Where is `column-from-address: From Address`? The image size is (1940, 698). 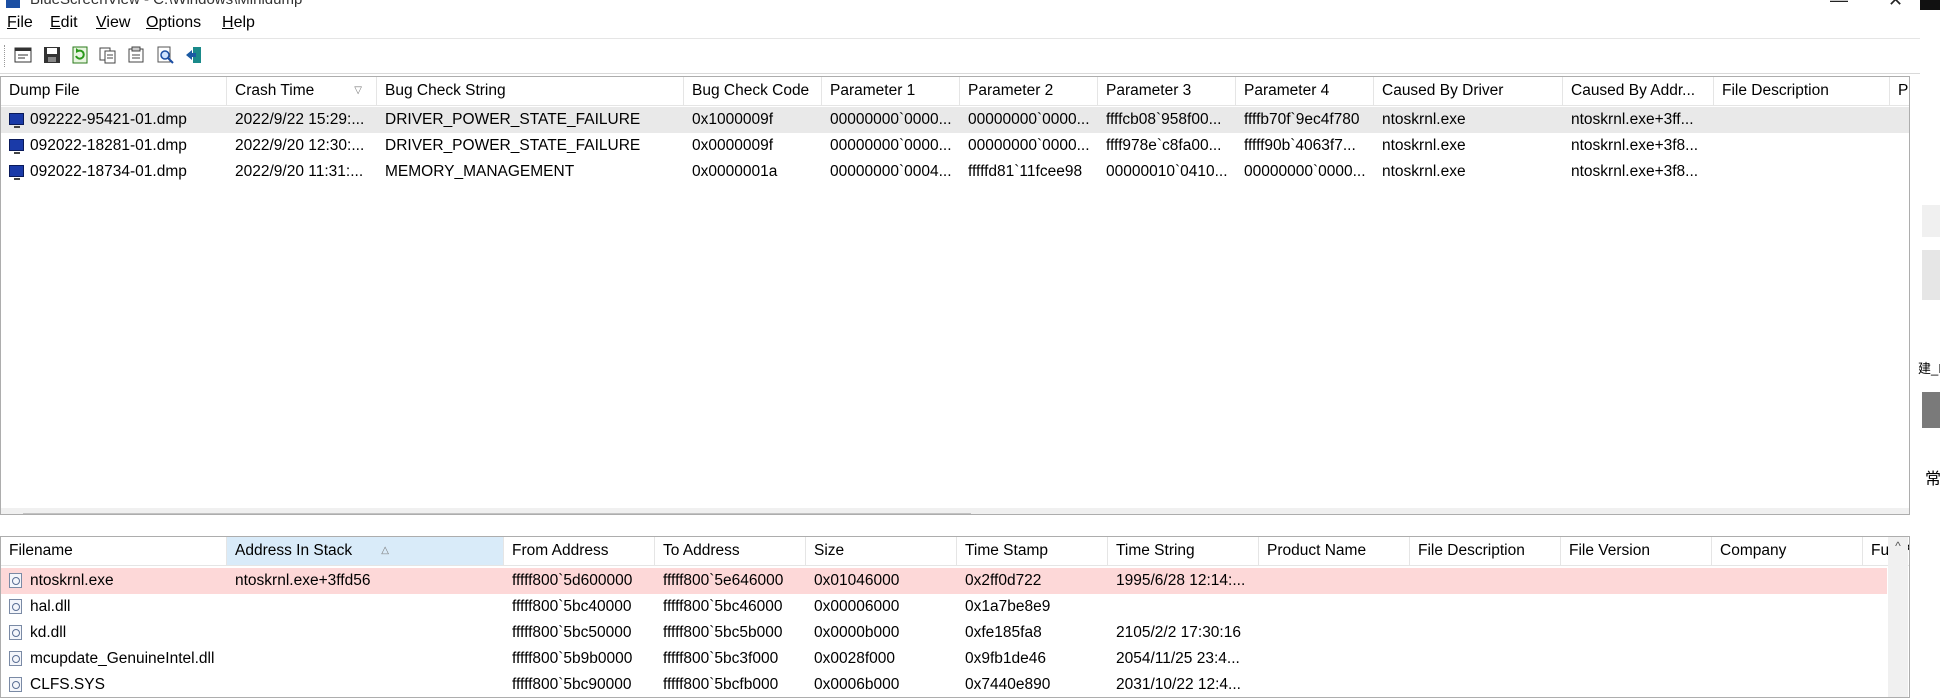
column-from-address: From Address is located at coordinates (579, 551).